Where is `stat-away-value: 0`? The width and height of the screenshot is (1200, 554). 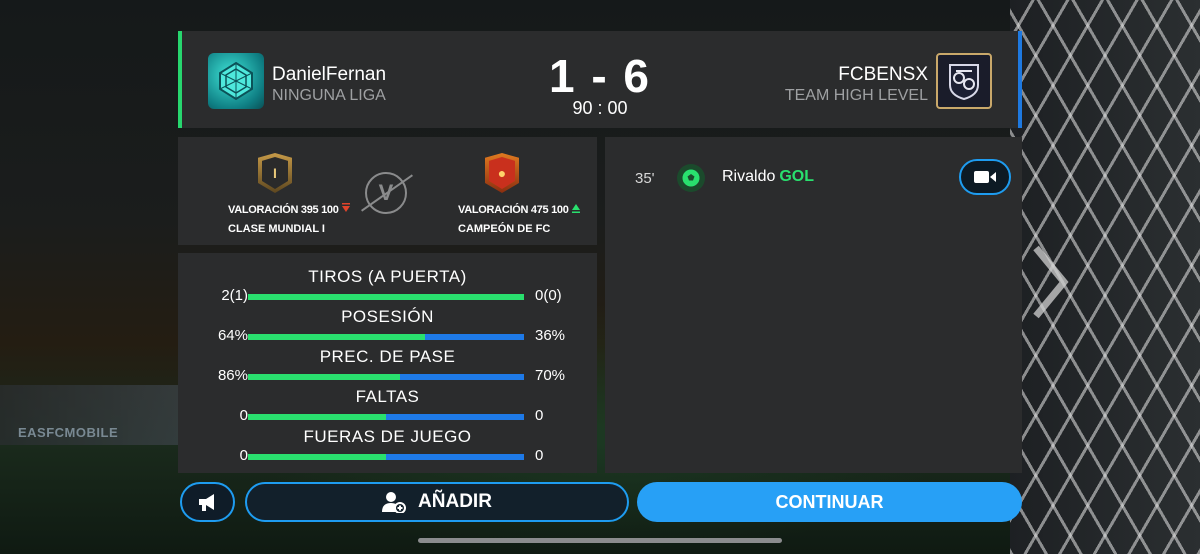 stat-away-value: 0 is located at coordinates (539, 455).